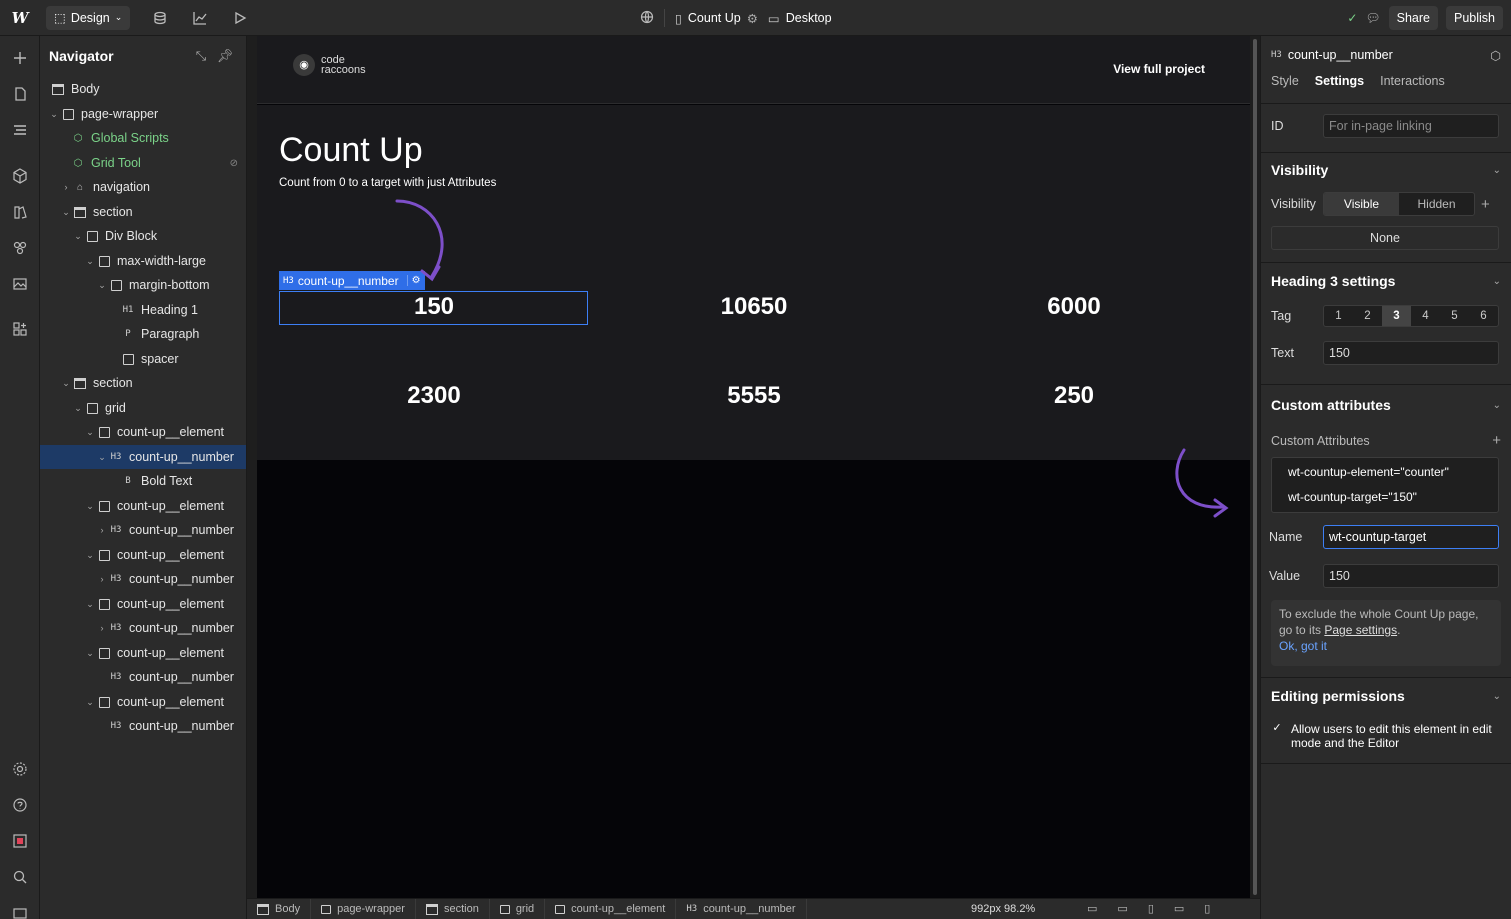 Image resolution: width=1511 pixels, height=919 pixels. I want to click on ok-got-it-link: Ok, got it, so click(1303, 646).